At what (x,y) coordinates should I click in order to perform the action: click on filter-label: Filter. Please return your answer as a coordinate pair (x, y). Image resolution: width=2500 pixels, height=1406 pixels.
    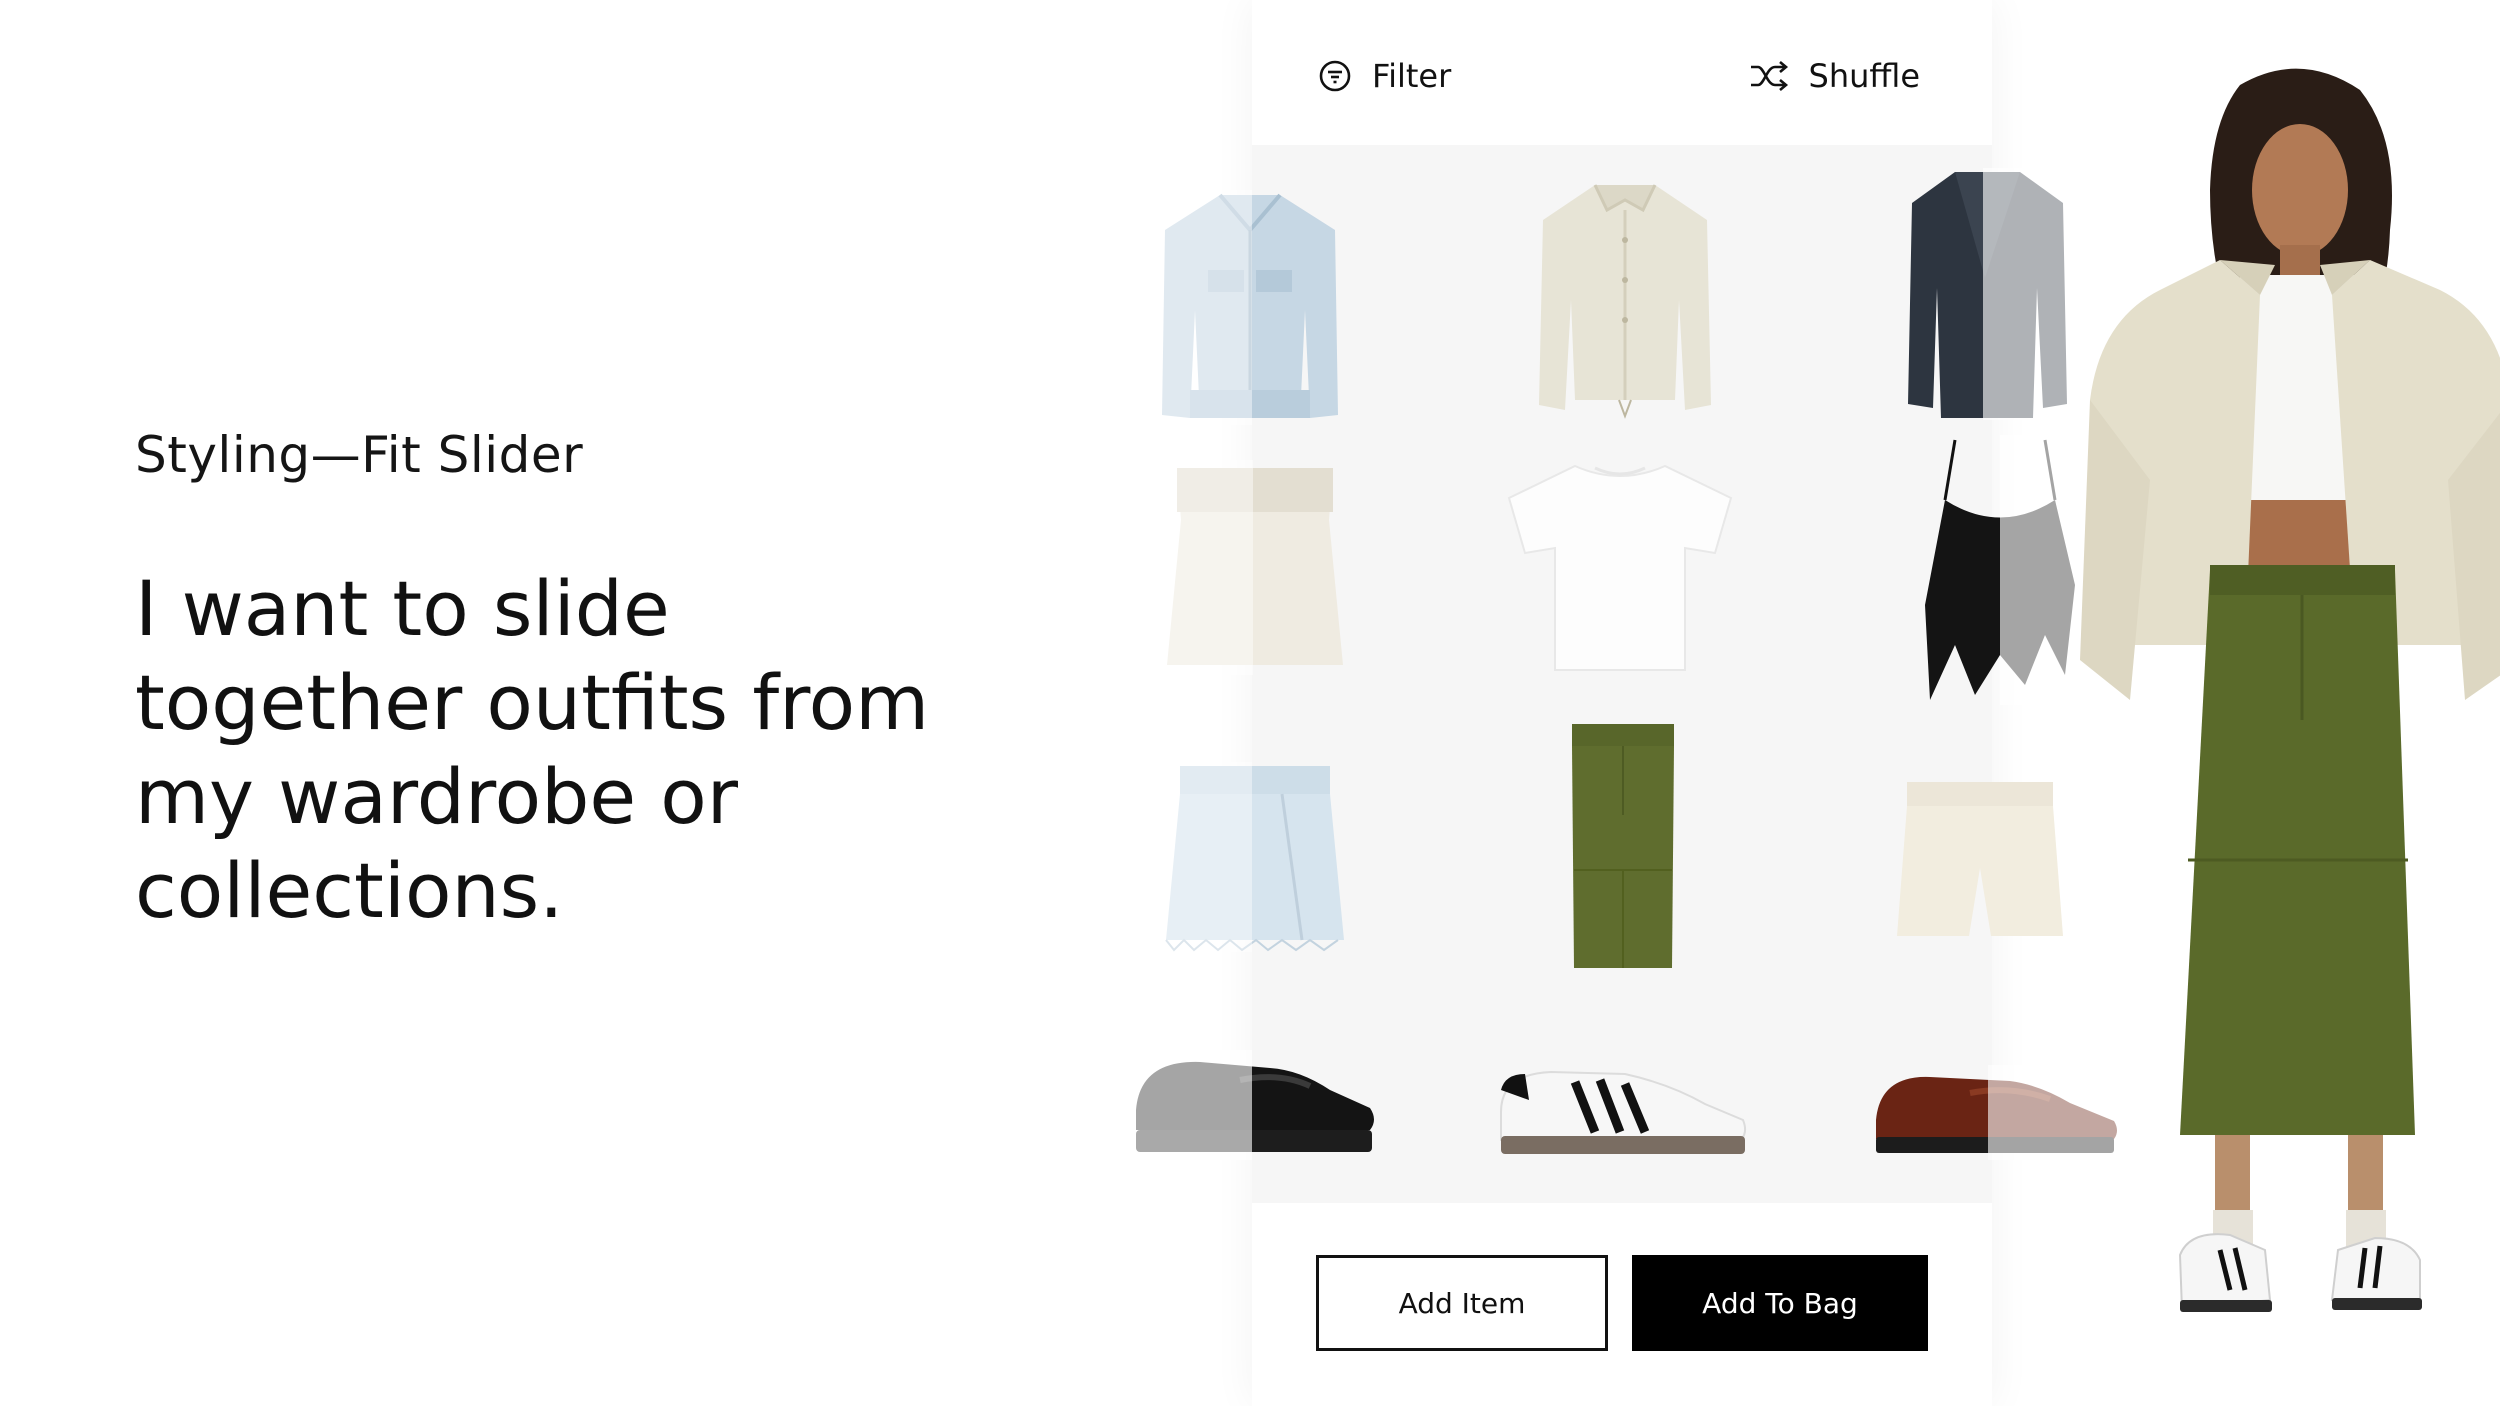
    Looking at the image, I should click on (1412, 76).